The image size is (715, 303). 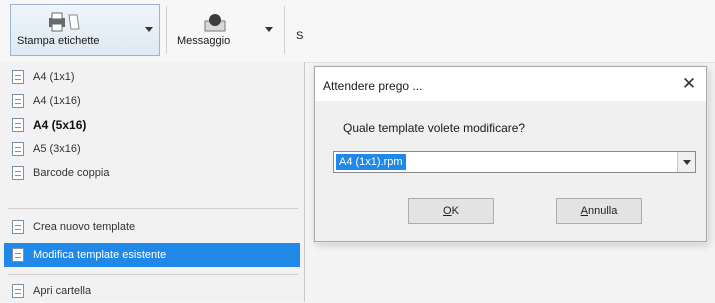 What do you see at coordinates (18, 291) in the screenshot?
I see `folder-icon` at bounding box center [18, 291].